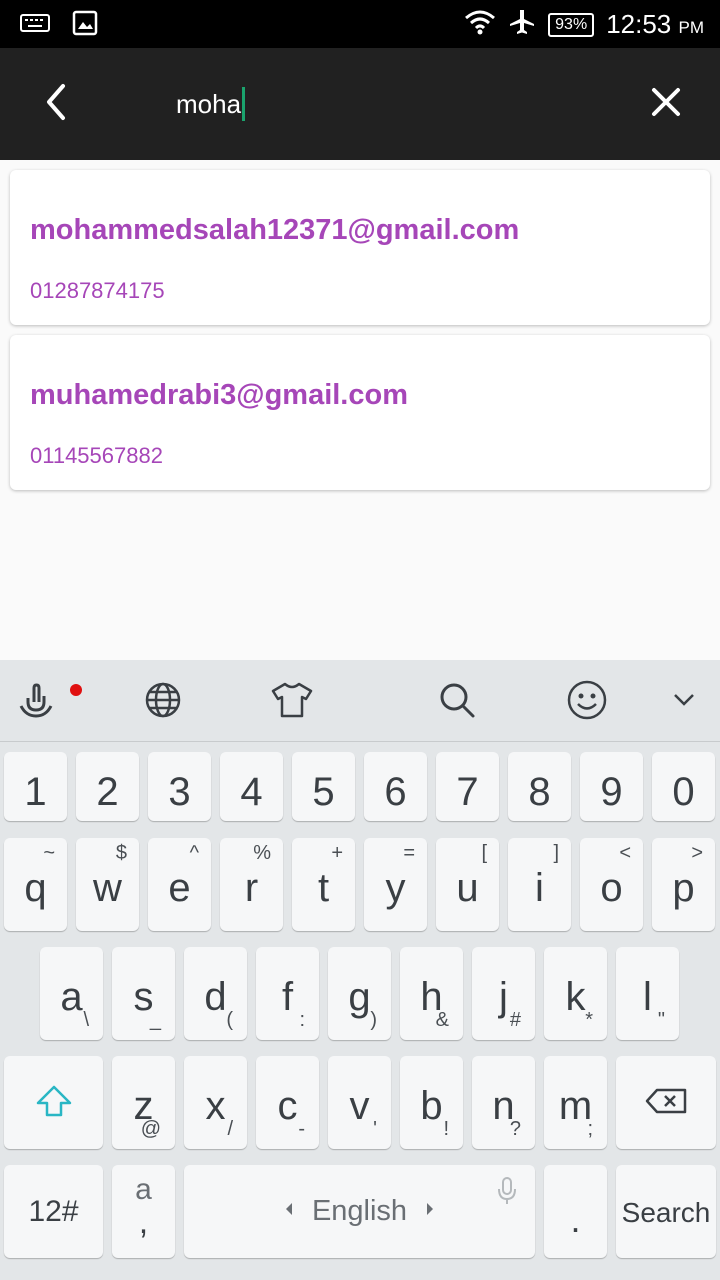 The image size is (720, 1280). What do you see at coordinates (143, 993) in the screenshot?
I see `key-s: s _` at bounding box center [143, 993].